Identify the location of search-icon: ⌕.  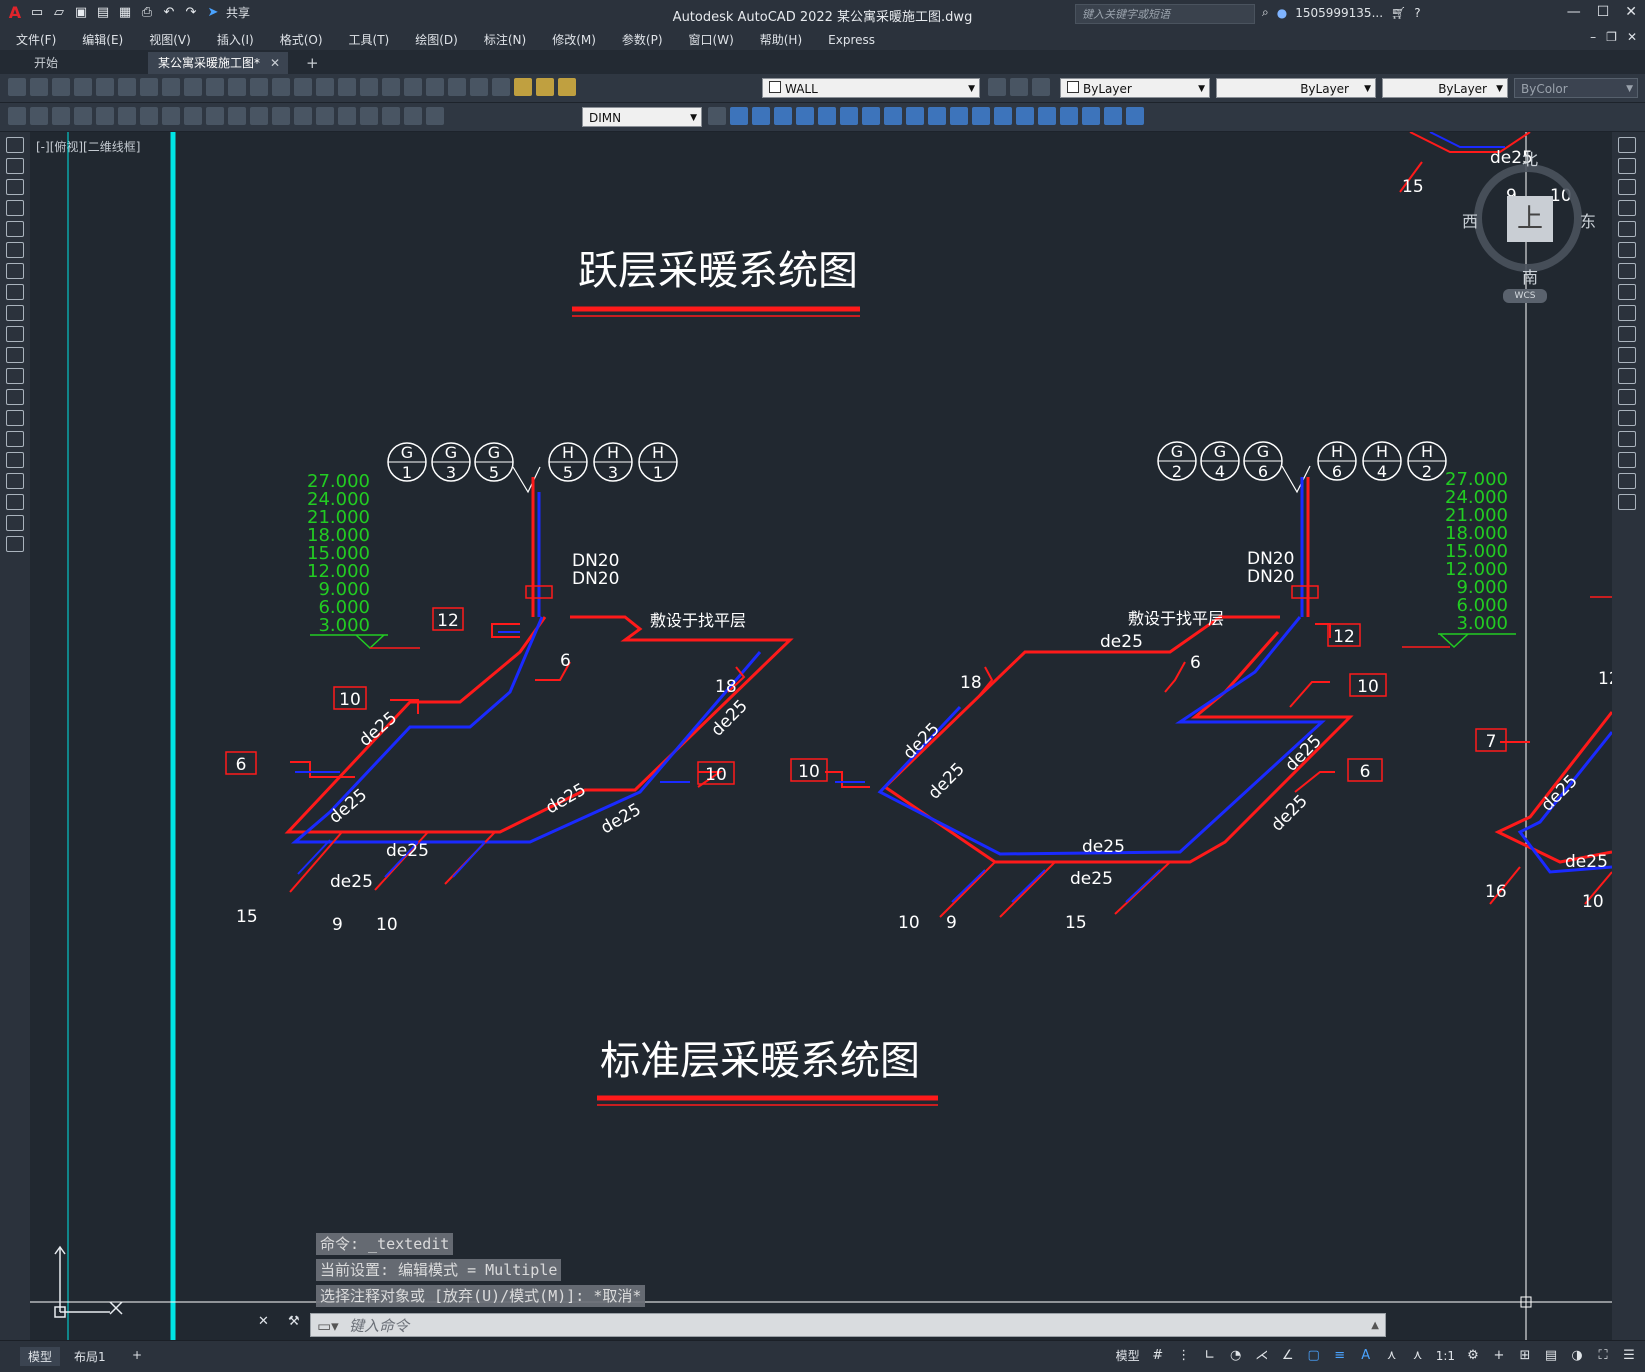
(1265, 12).